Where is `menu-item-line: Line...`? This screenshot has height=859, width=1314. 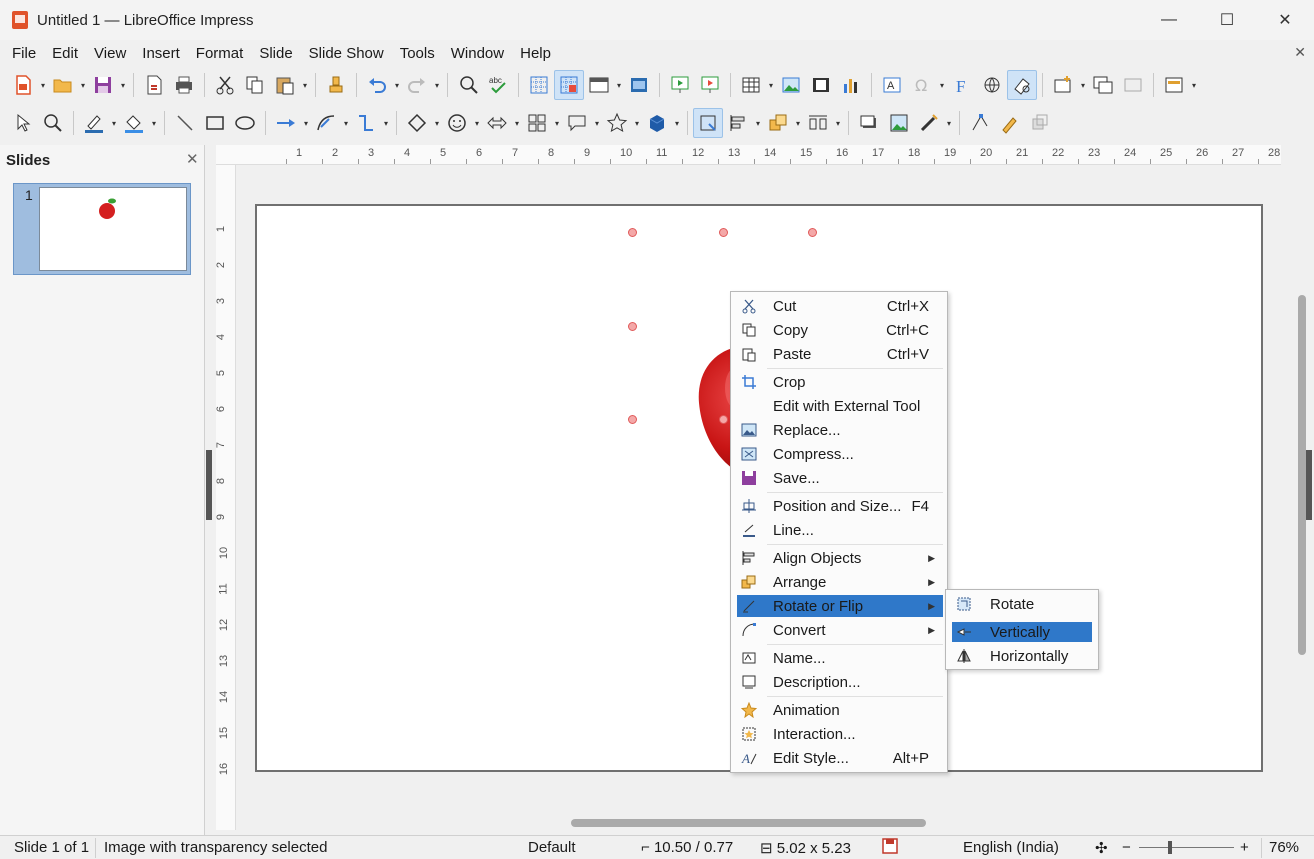
menu-item-line: Line... is located at coordinates (840, 530).